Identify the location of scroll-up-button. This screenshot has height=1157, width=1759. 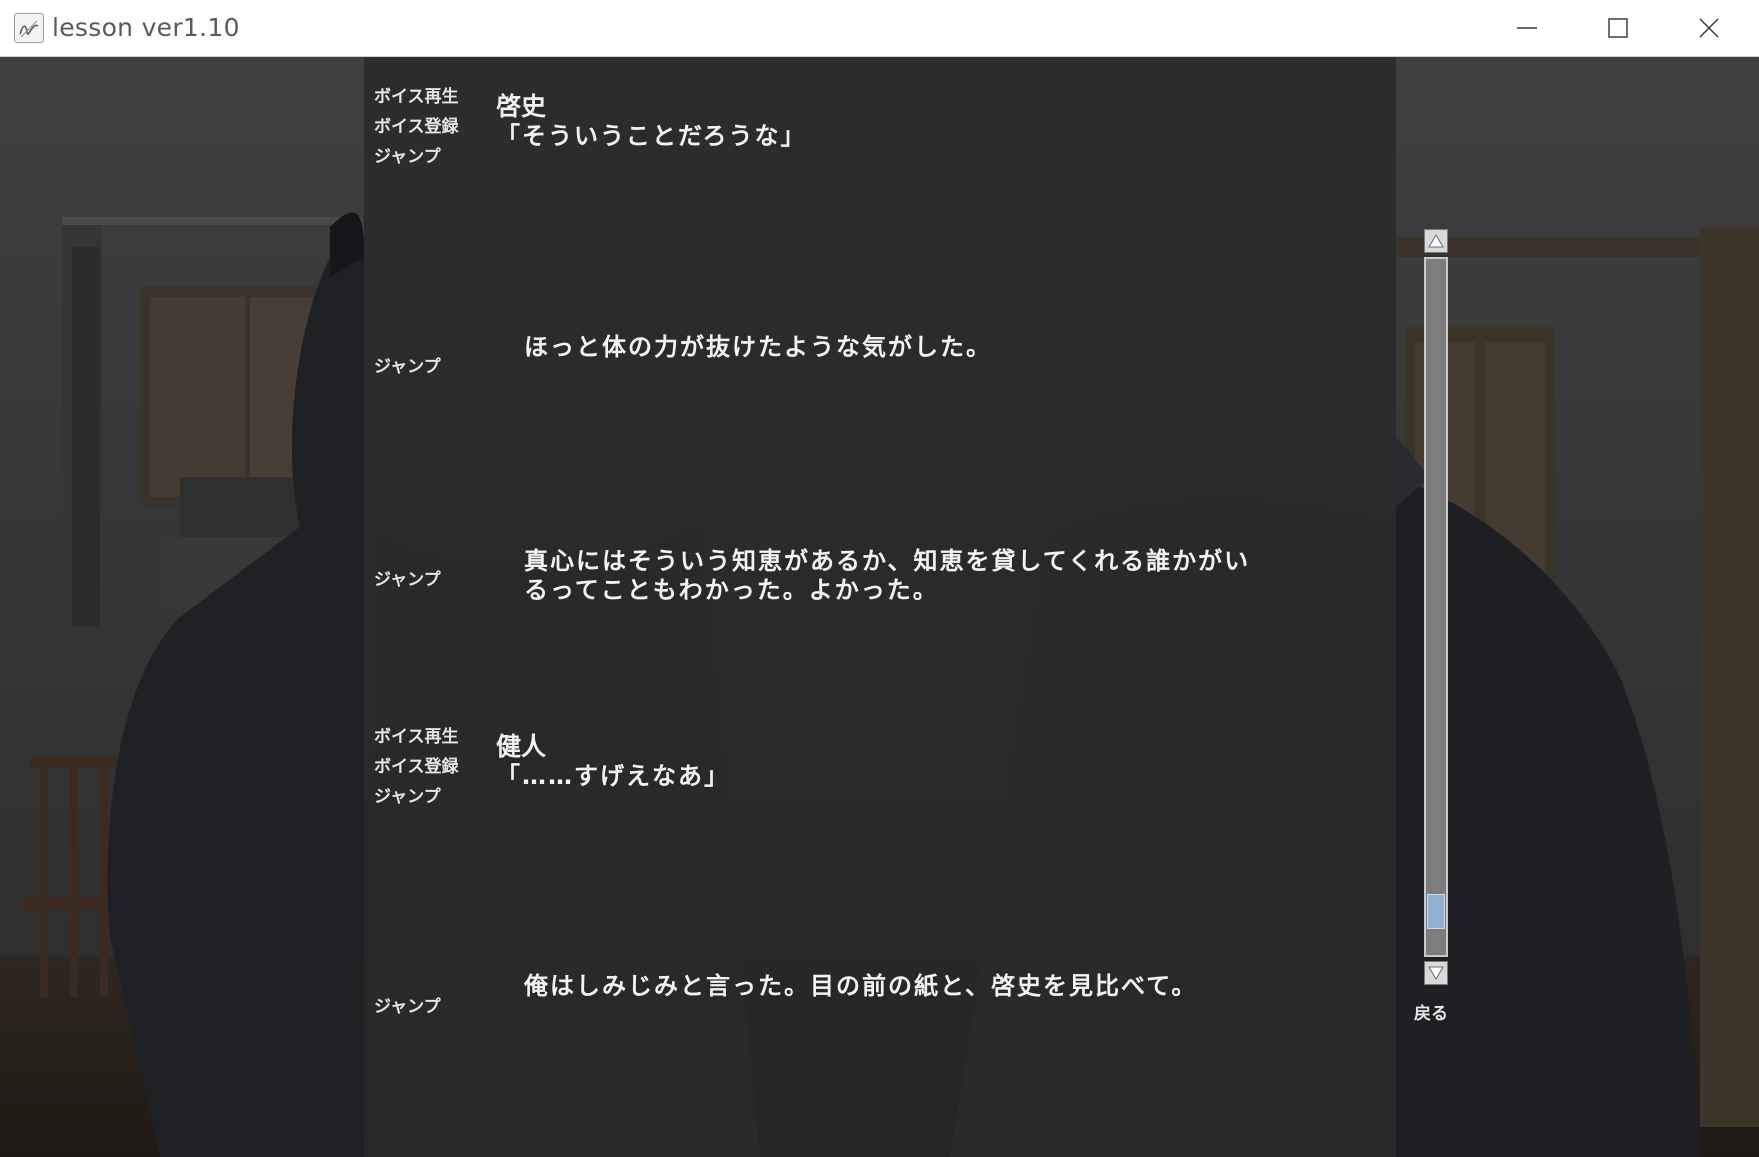
(1436, 241).